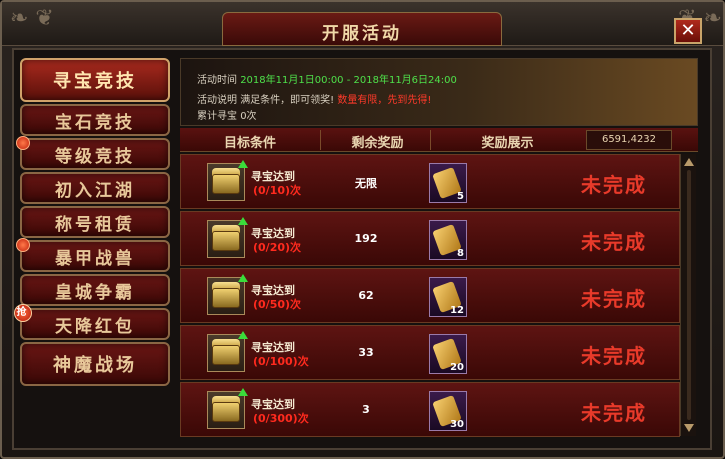 This screenshot has height=459, width=725. Describe the element at coordinates (689, 162) in the screenshot. I see `scroll-up-icon` at that location.